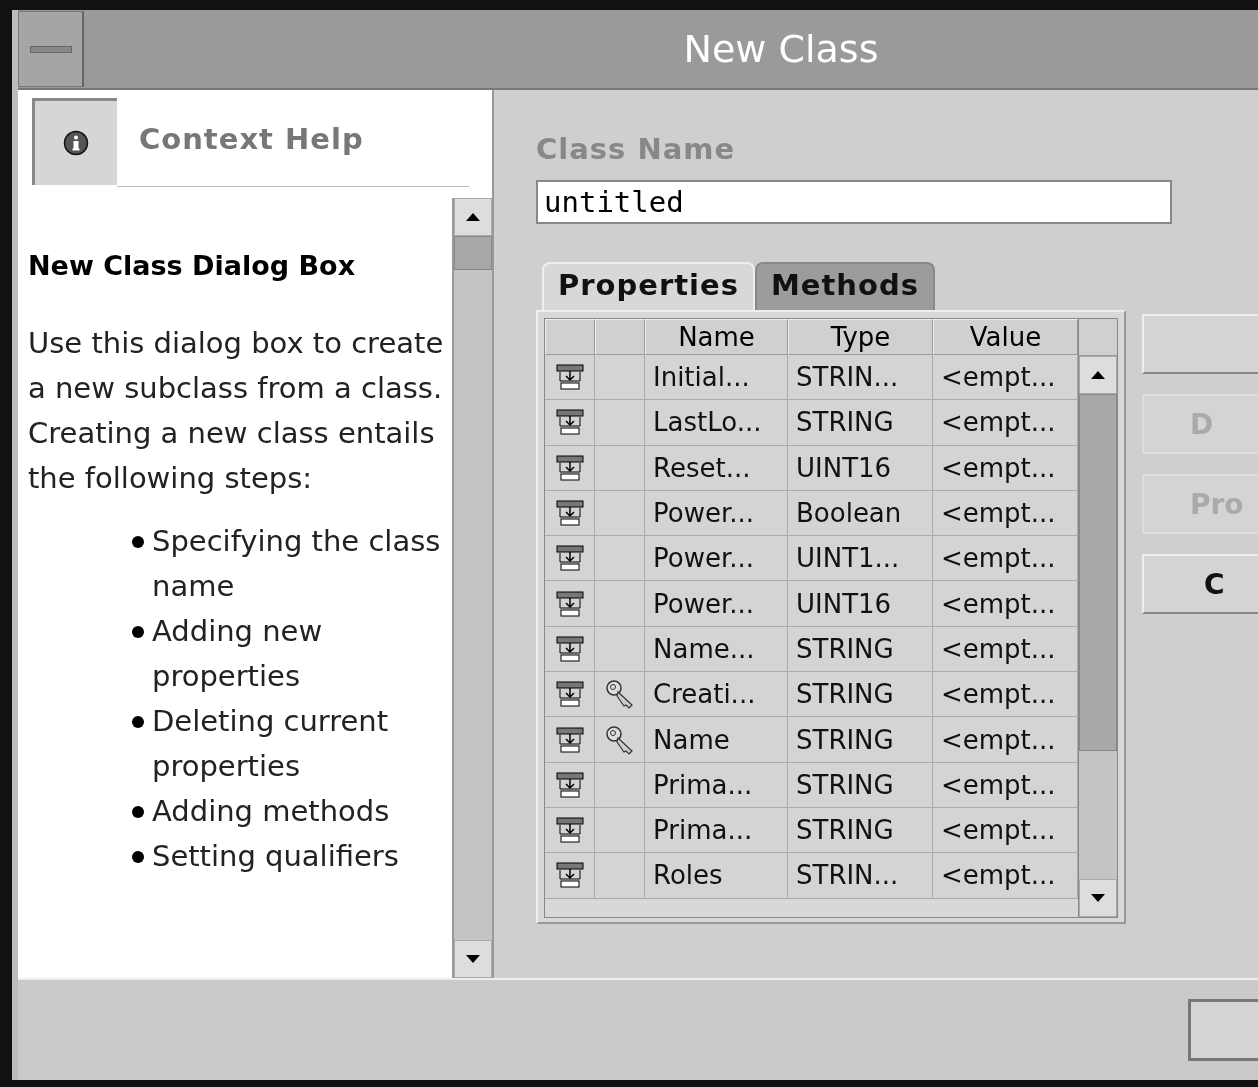 This screenshot has width=1258, height=1087. I want to click on tab: Methods, so click(844, 286).